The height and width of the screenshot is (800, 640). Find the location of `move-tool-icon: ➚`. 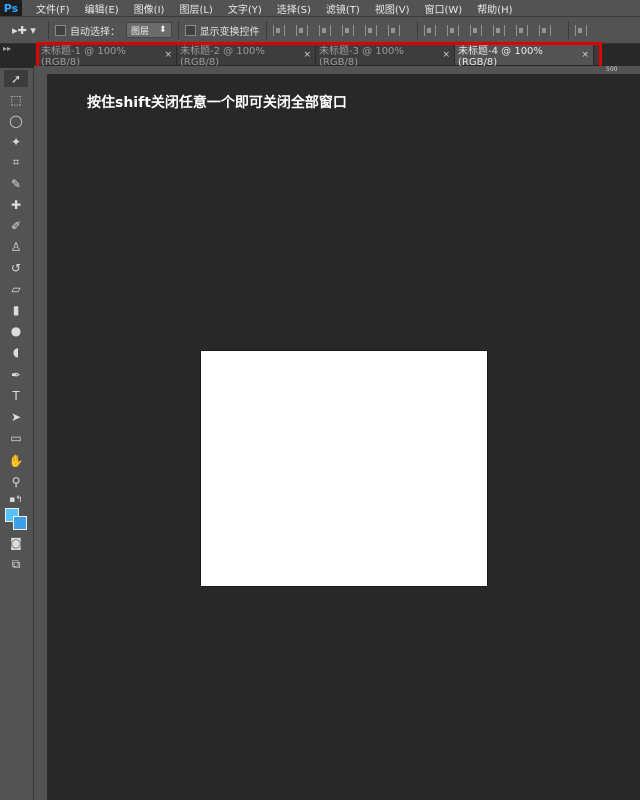

move-tool-icon: ➚ is located at coordinates (16, 78).